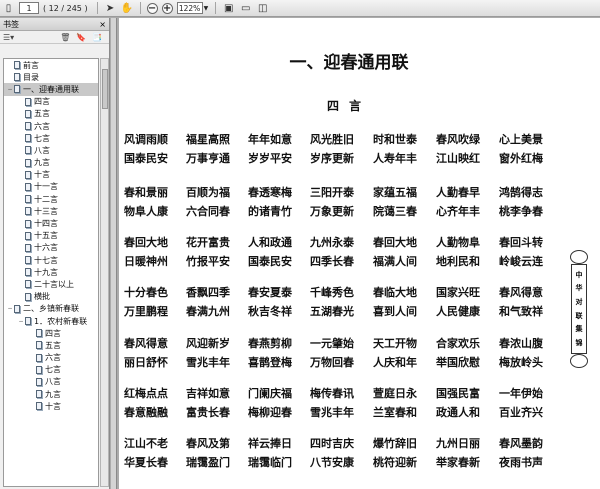 This screenshot has height=489, width=600. What do you see at coordinates (127, 8) in the screenshot?
I see `hand-icon: ✋` at bounding box center [127, 8].